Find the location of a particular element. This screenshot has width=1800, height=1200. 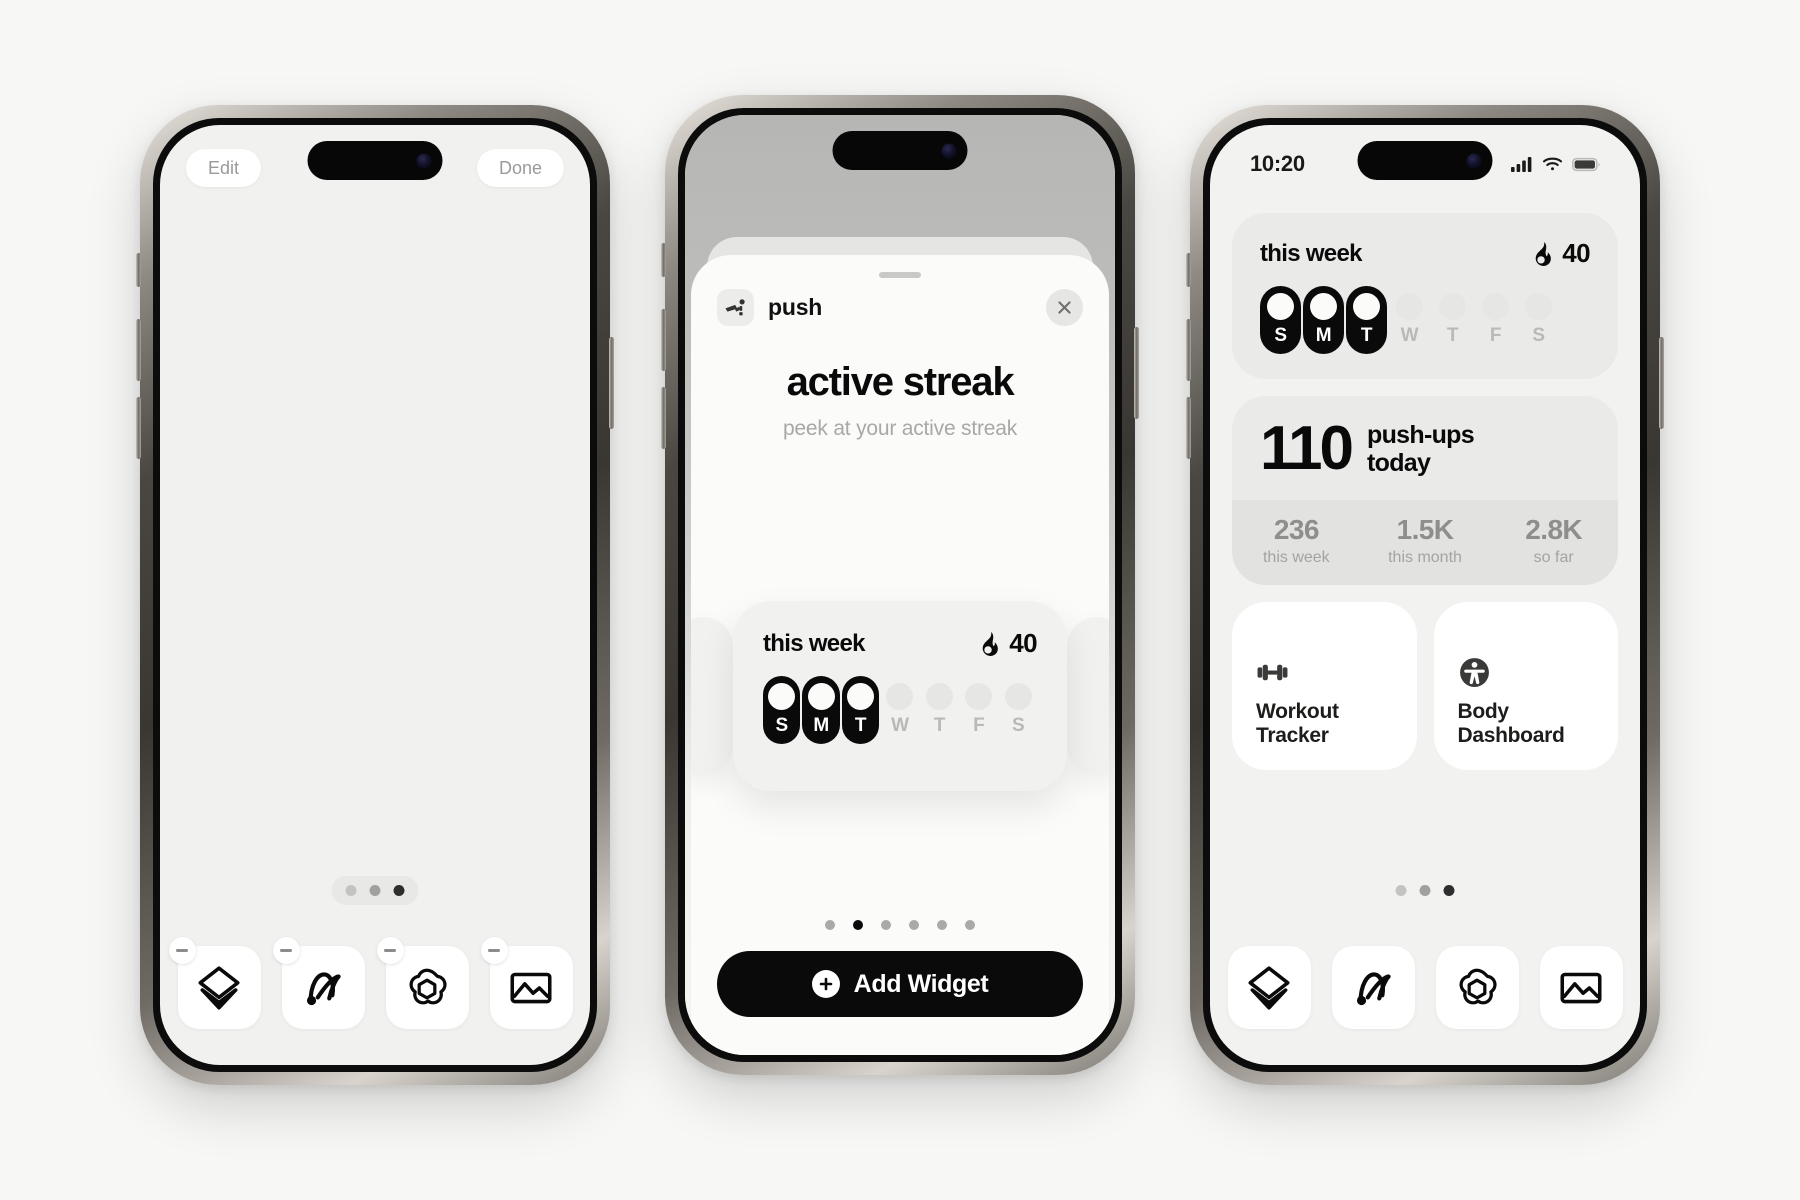

widget-subtitle: peek at your active streak is located at coordinates (900, 428).